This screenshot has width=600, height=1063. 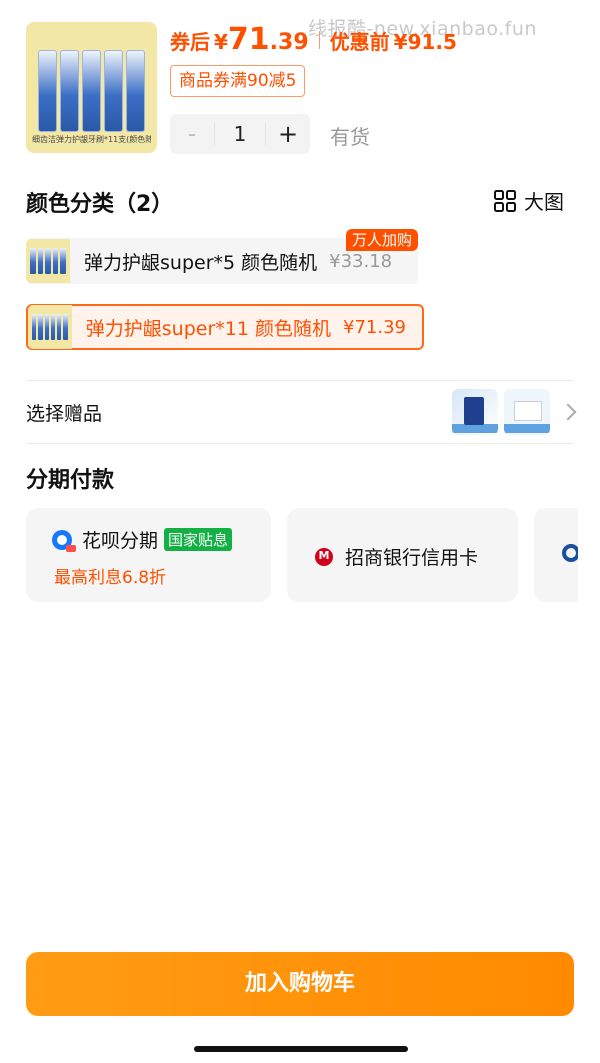 I want to click on popular-badge: 万人加购, so click(x=382, y=240).